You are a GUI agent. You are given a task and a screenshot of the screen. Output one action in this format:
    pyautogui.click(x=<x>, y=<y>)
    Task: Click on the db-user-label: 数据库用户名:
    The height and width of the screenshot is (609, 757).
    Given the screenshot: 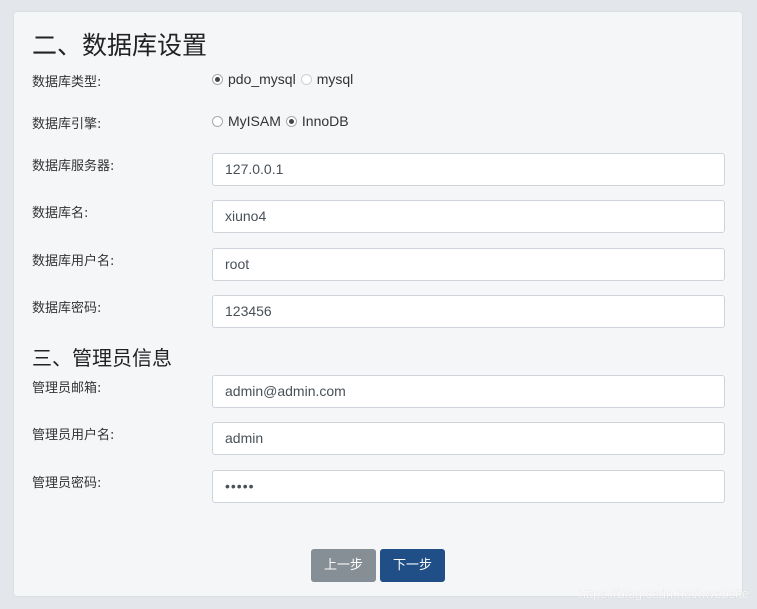 What is the action you would take?
    pyautogui.click(x=73, y=261)
    